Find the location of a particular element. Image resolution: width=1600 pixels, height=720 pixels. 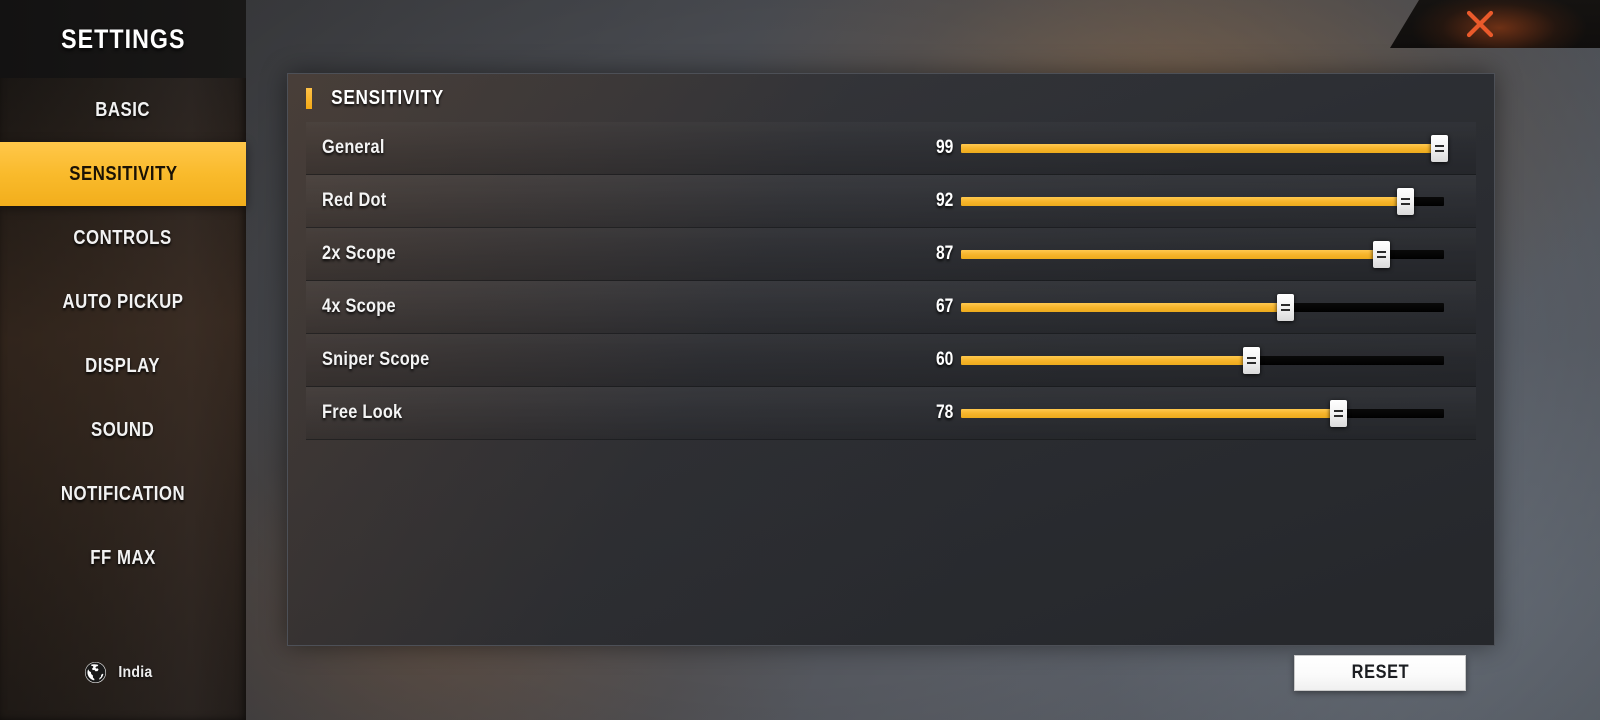

sidebar-item-label: NOTIFICATION is located at coordinates (123, 493).